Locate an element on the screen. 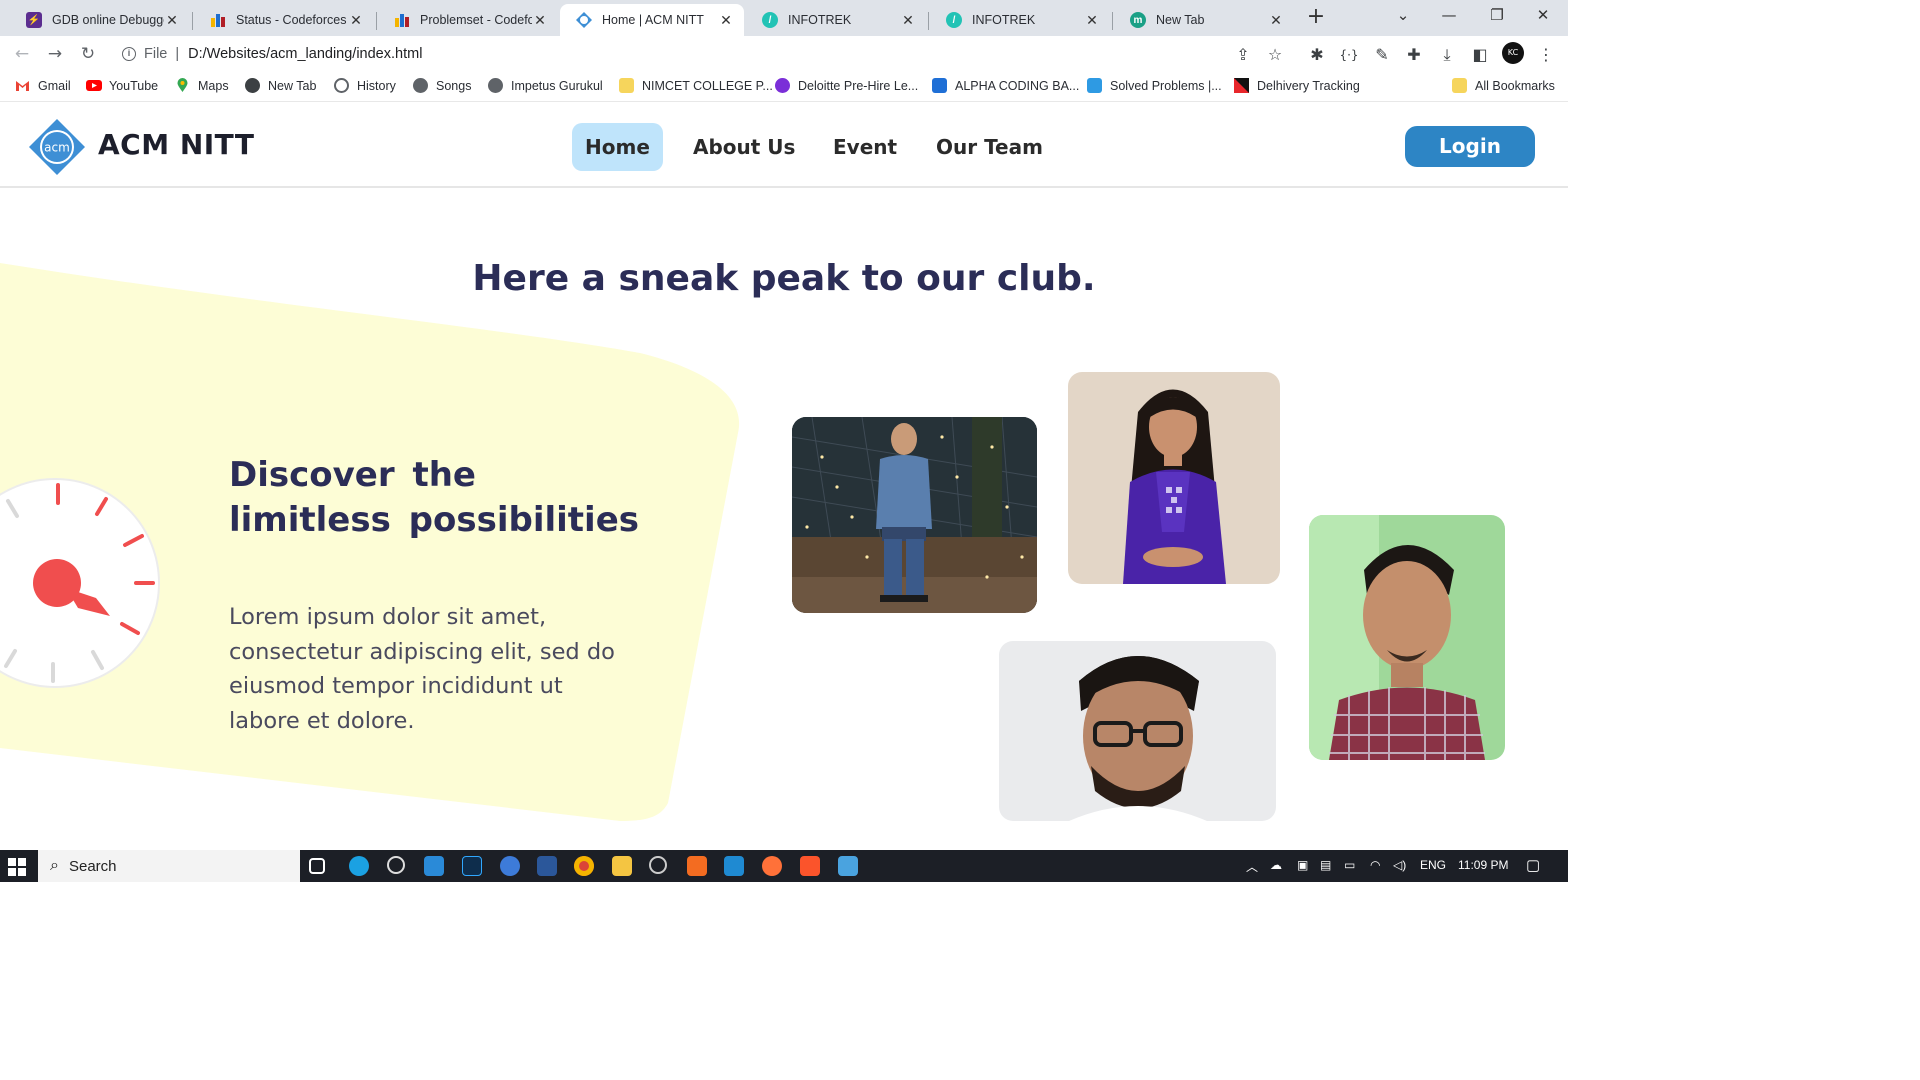 The image size is (1920, 1080). delhivery-icon is located at coordinates (1241, 85).